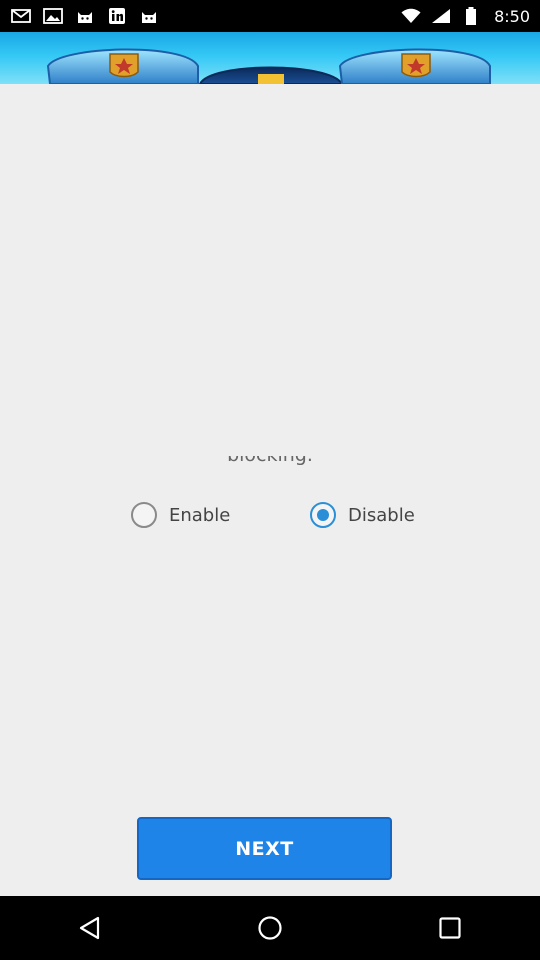  What do you see at coordinates (53, 16) in the screenshot?
I see `photo-icon` at bounding box center [53, 16].